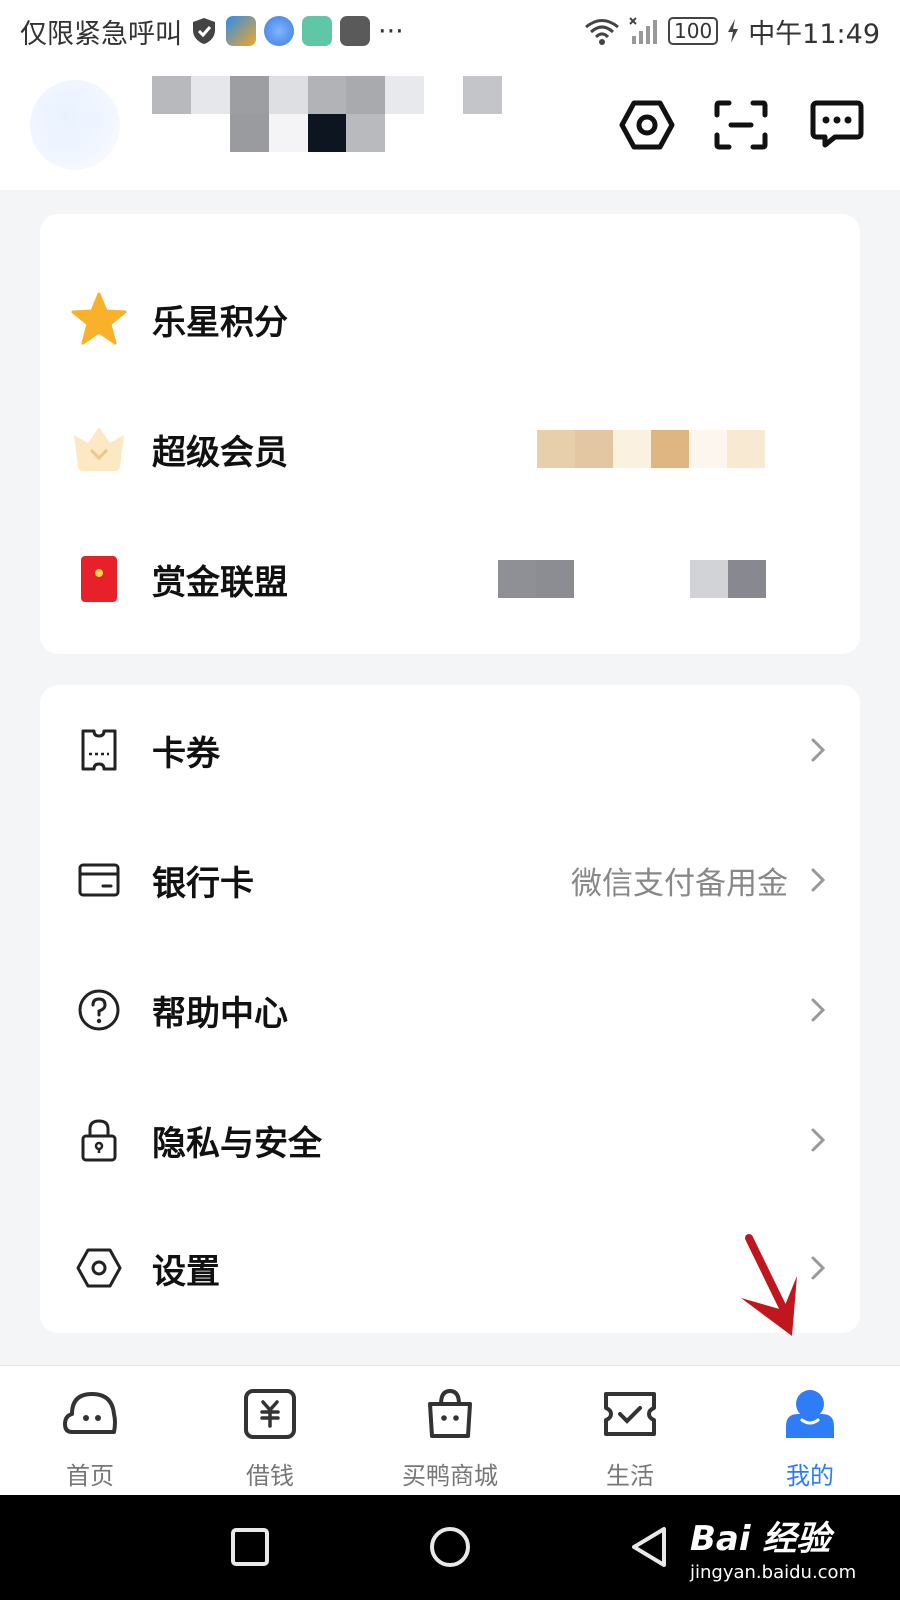 This screenshot has width=900, height=1600. Describe the element at coordinates (450, 1010) in the screenshot. I see `help-center-row: 帮助中心` at that location.